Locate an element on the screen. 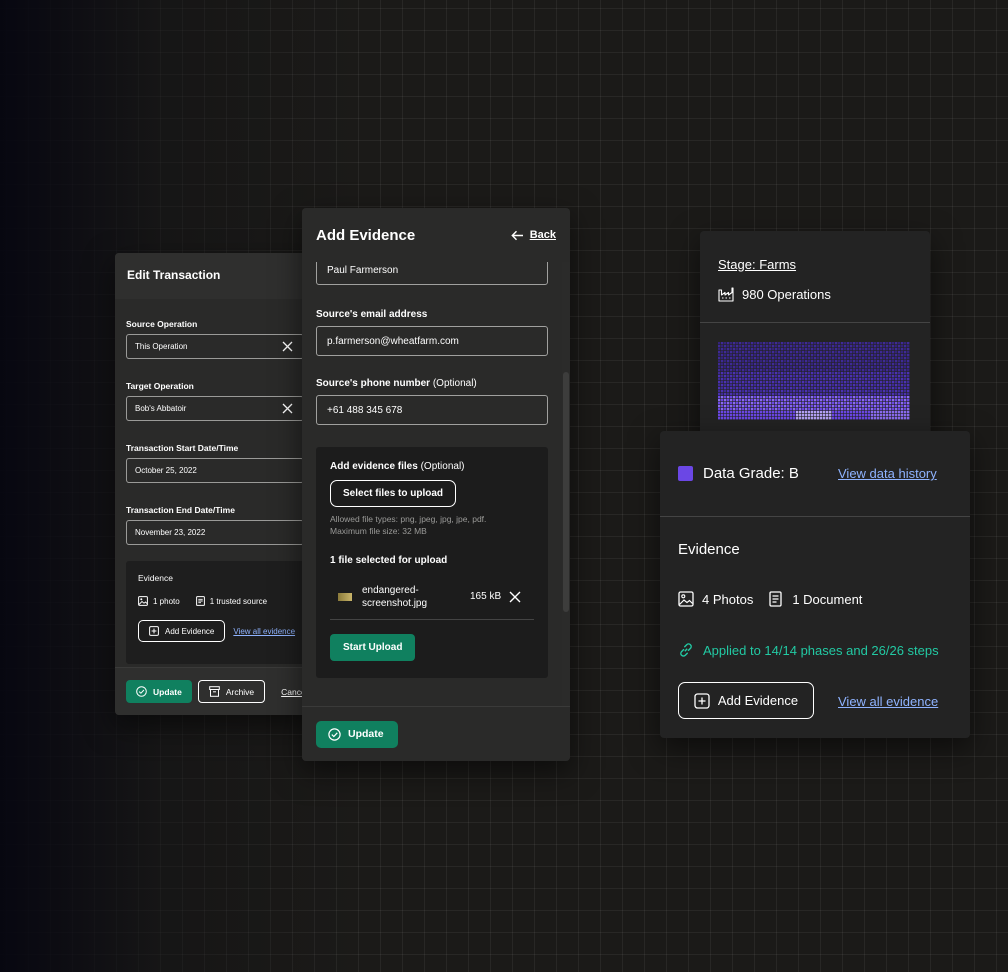  start-upload-button: Start Upload is located at coordinates (373, 647).